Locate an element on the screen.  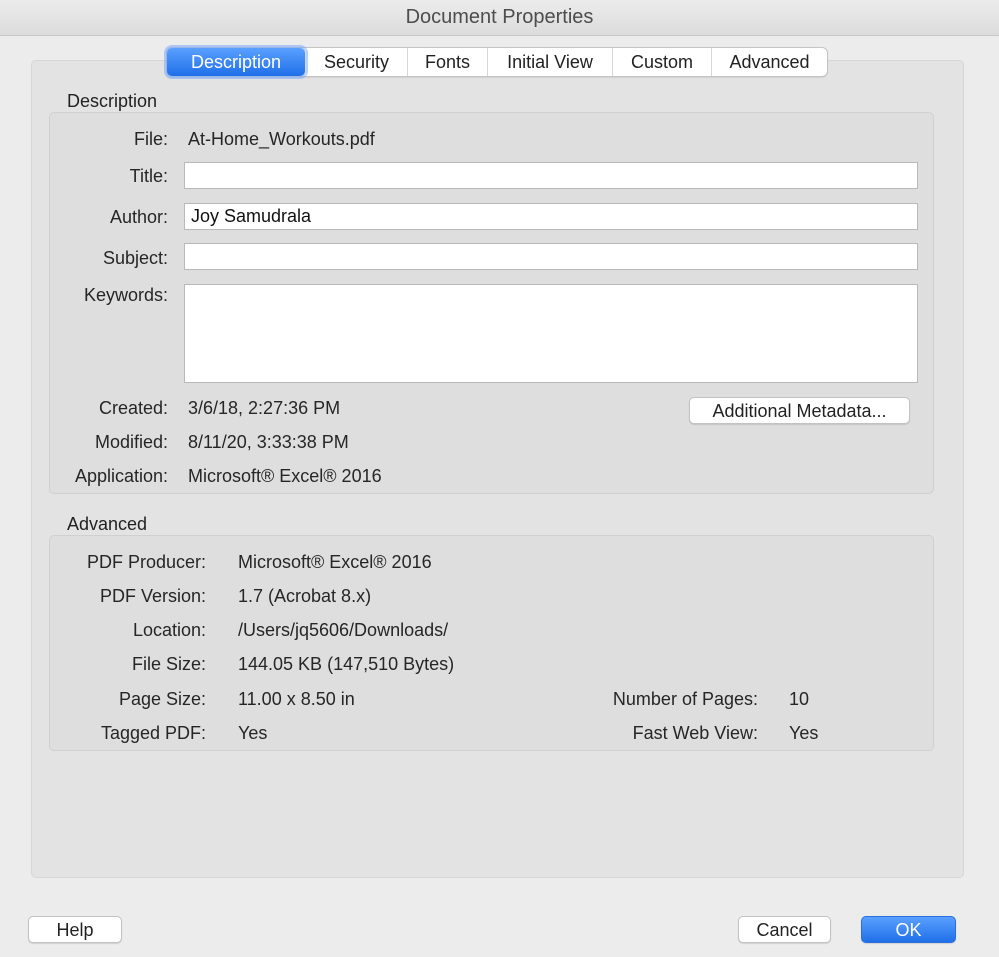
application-value: Microsoft® Excel® 2016 is located at coordinates (285, 476).